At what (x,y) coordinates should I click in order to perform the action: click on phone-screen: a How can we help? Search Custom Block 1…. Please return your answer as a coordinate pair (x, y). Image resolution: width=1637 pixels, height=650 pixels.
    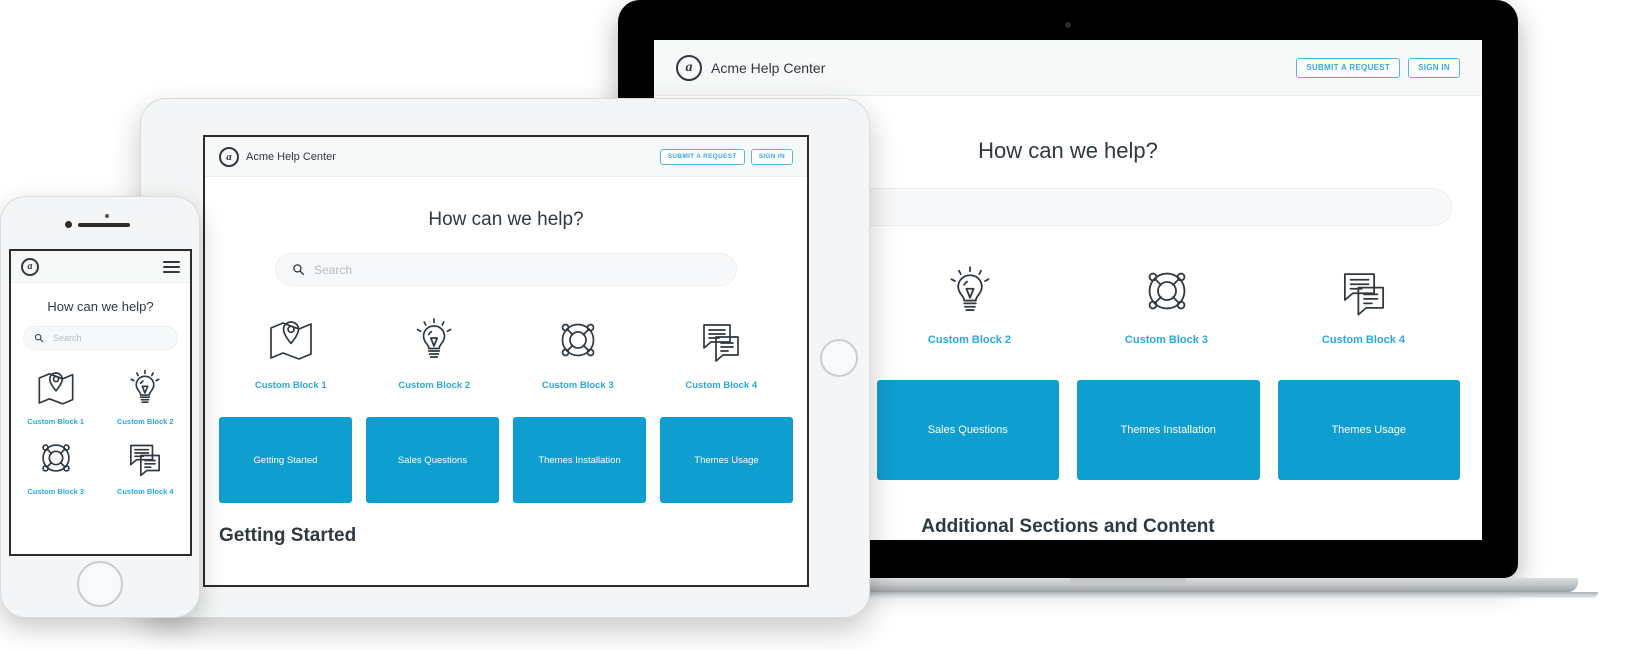
    Looking at the image, I should click on (100, 402).